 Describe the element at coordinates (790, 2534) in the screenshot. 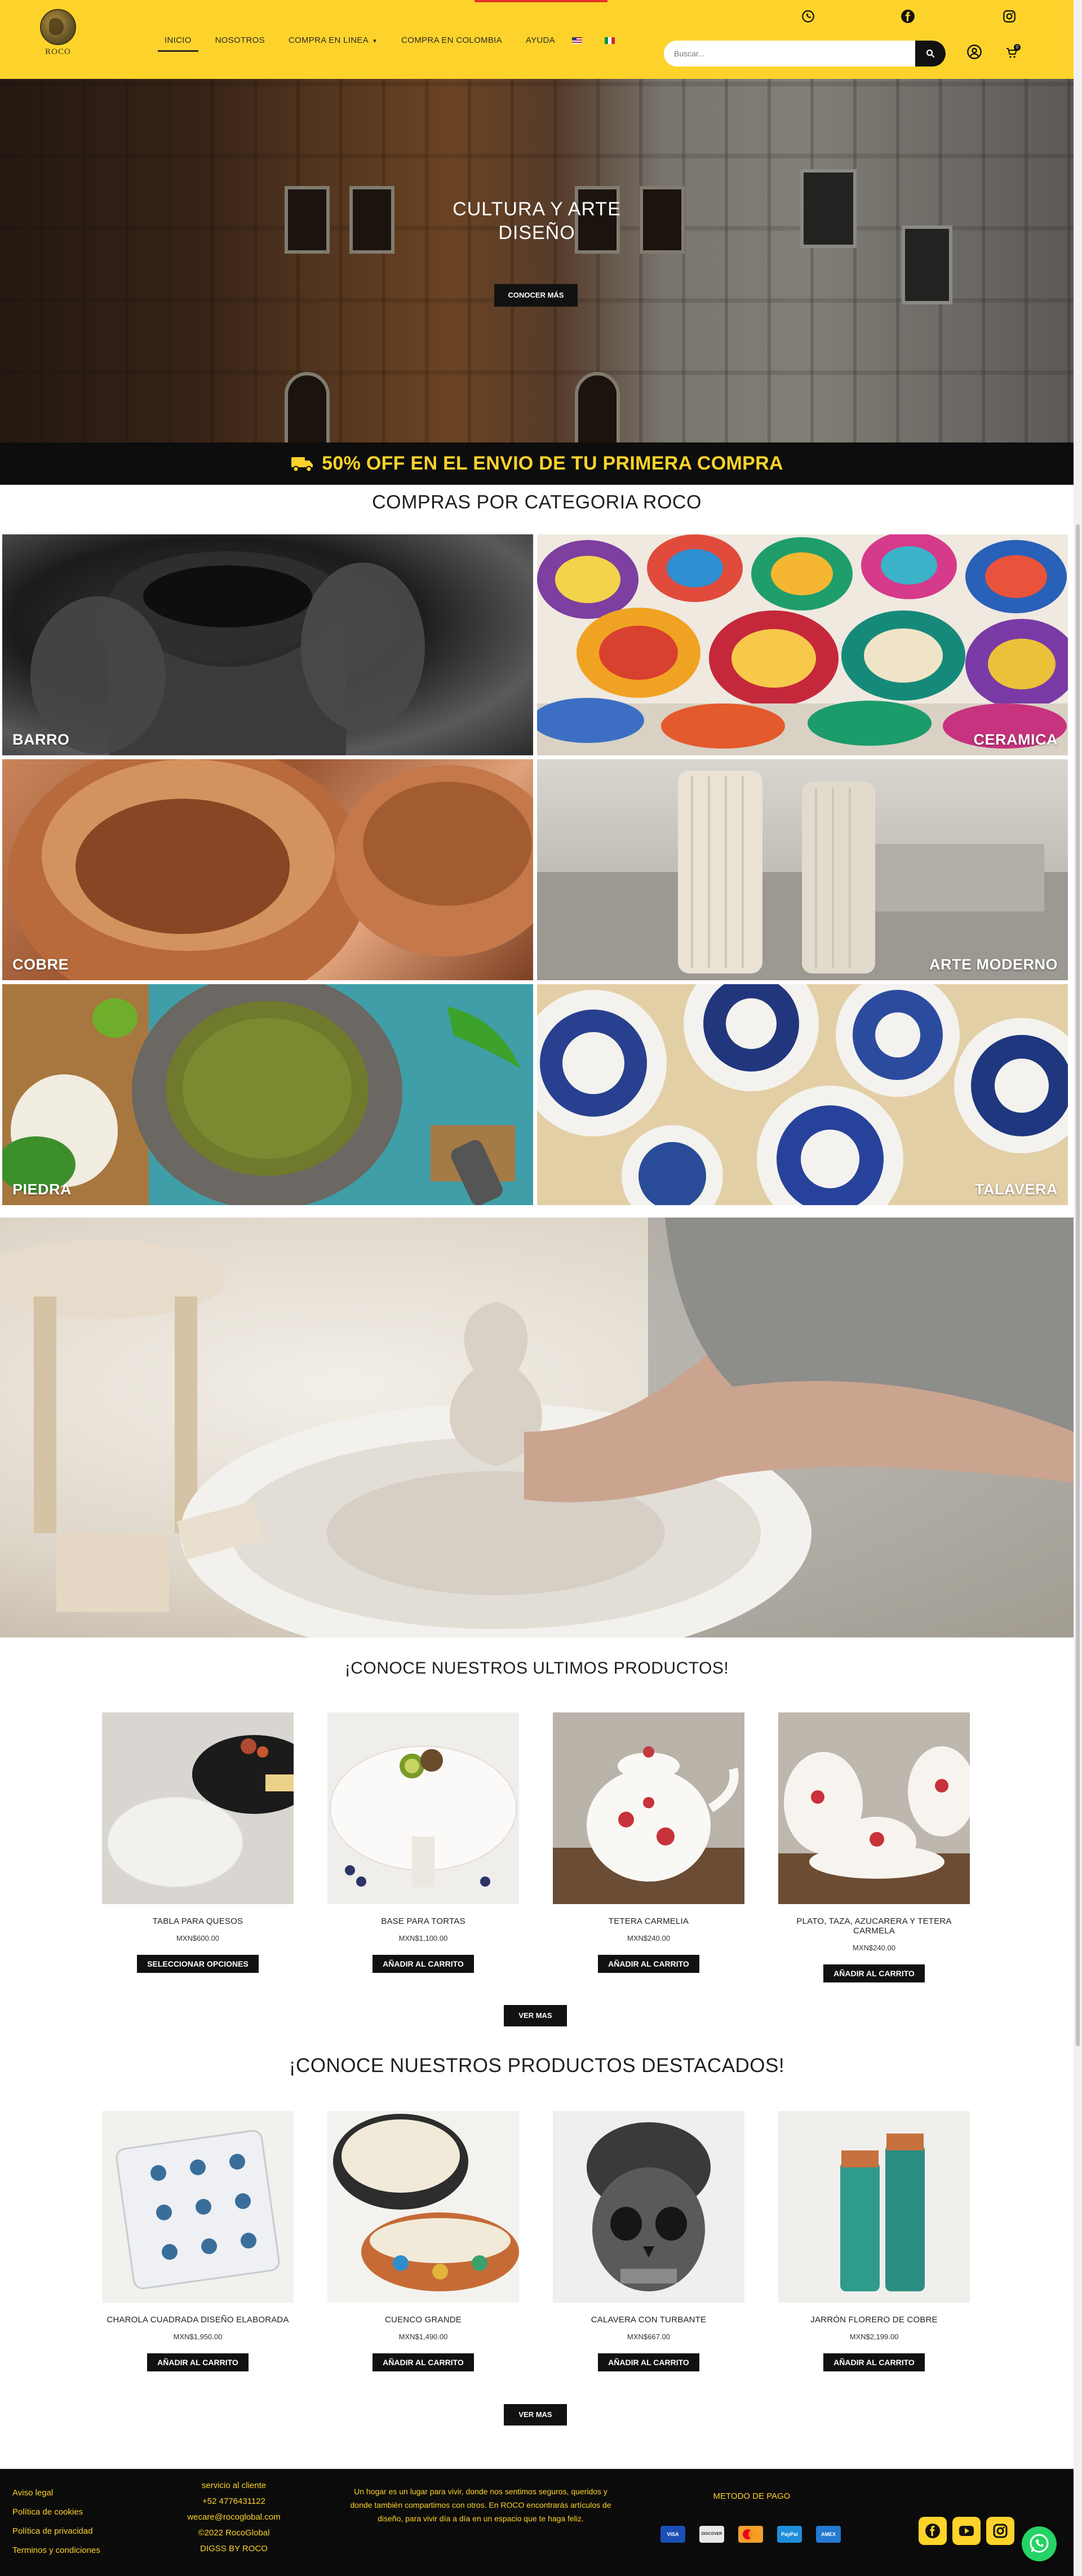

I see `paypal-icon: PayPal` at that location.